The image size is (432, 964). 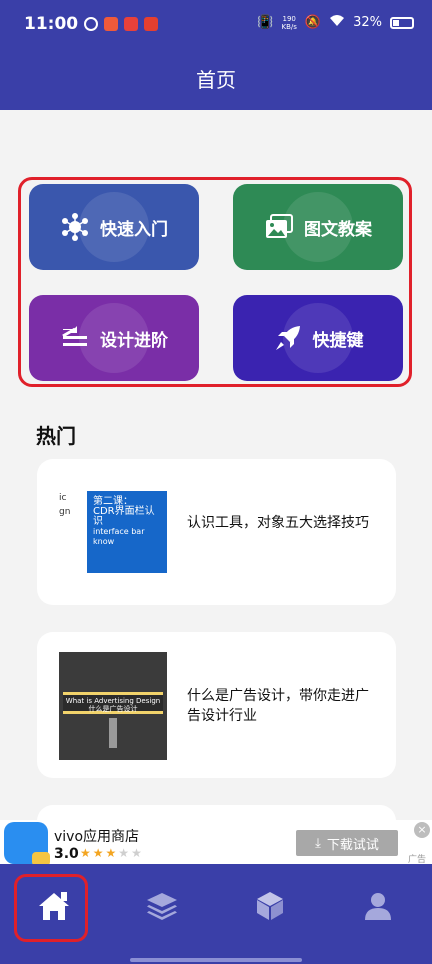 I want to click on billboard-text-en: What is Advertising Design, so click(x=113, y=701).